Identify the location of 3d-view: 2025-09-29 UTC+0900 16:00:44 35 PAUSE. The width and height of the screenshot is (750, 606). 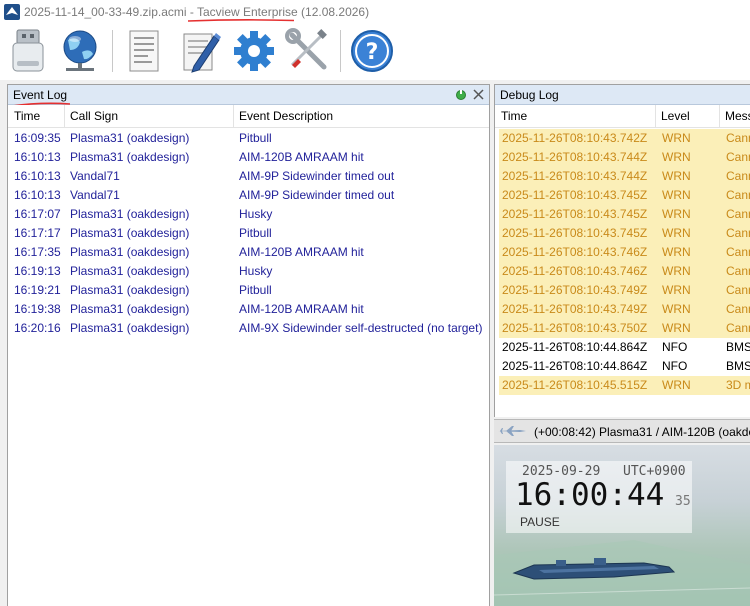
(622, 525).